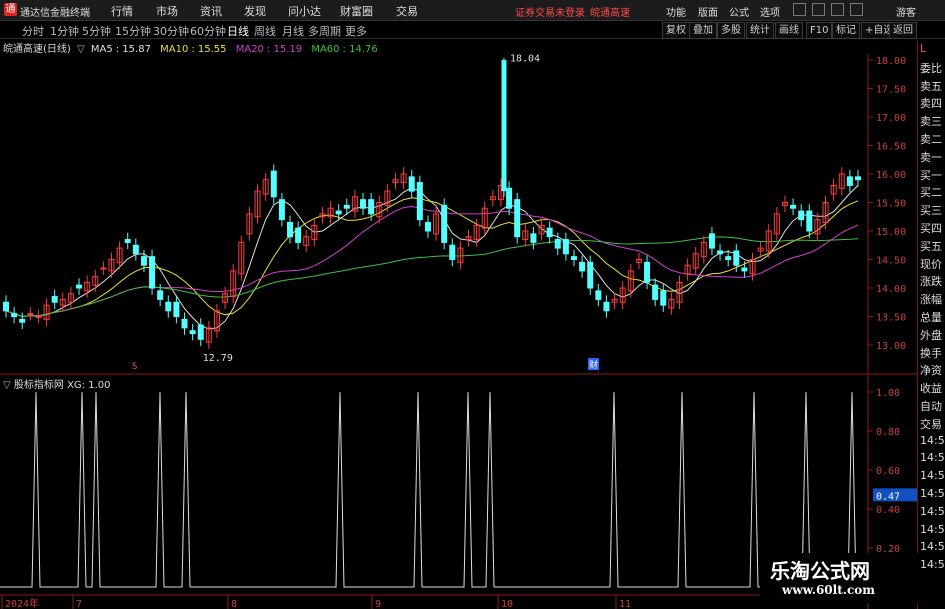 Image resolution: width=945 pixels, height=609 pixels. What do you see at coordinates (550, 11) in the screenshot?
I see `login-notice: 证券交易未登录` at bounding box center [550, 11].